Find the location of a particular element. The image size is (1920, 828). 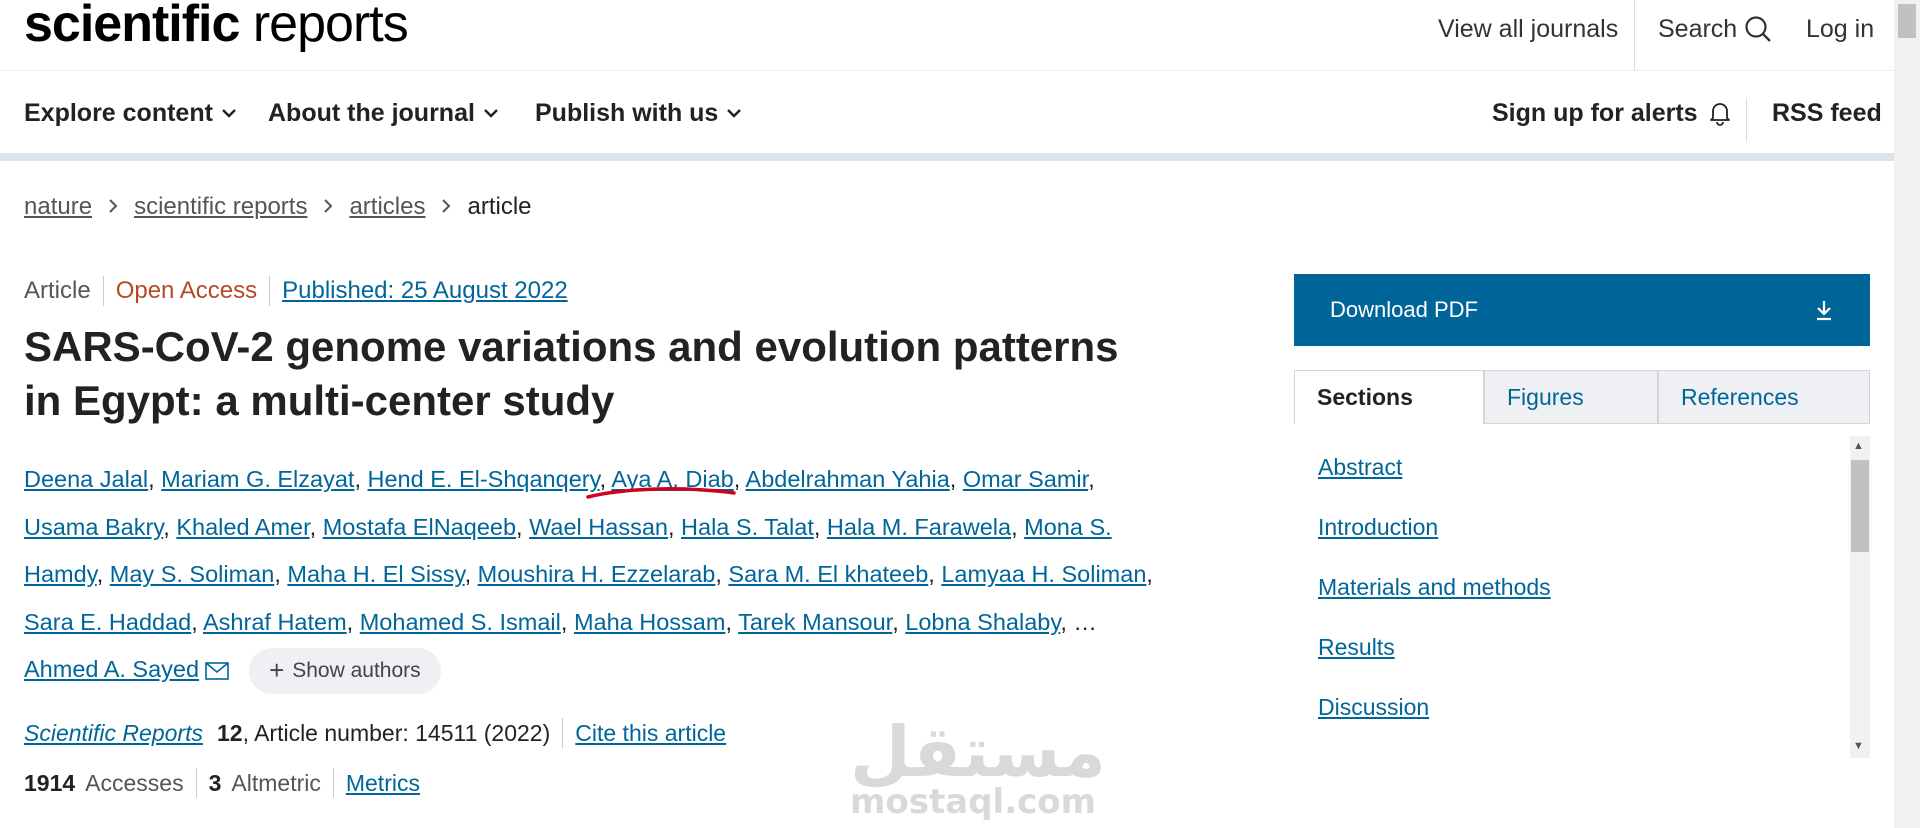

rss-feed-link: RSS feed is located at coordinates (1827, 113).